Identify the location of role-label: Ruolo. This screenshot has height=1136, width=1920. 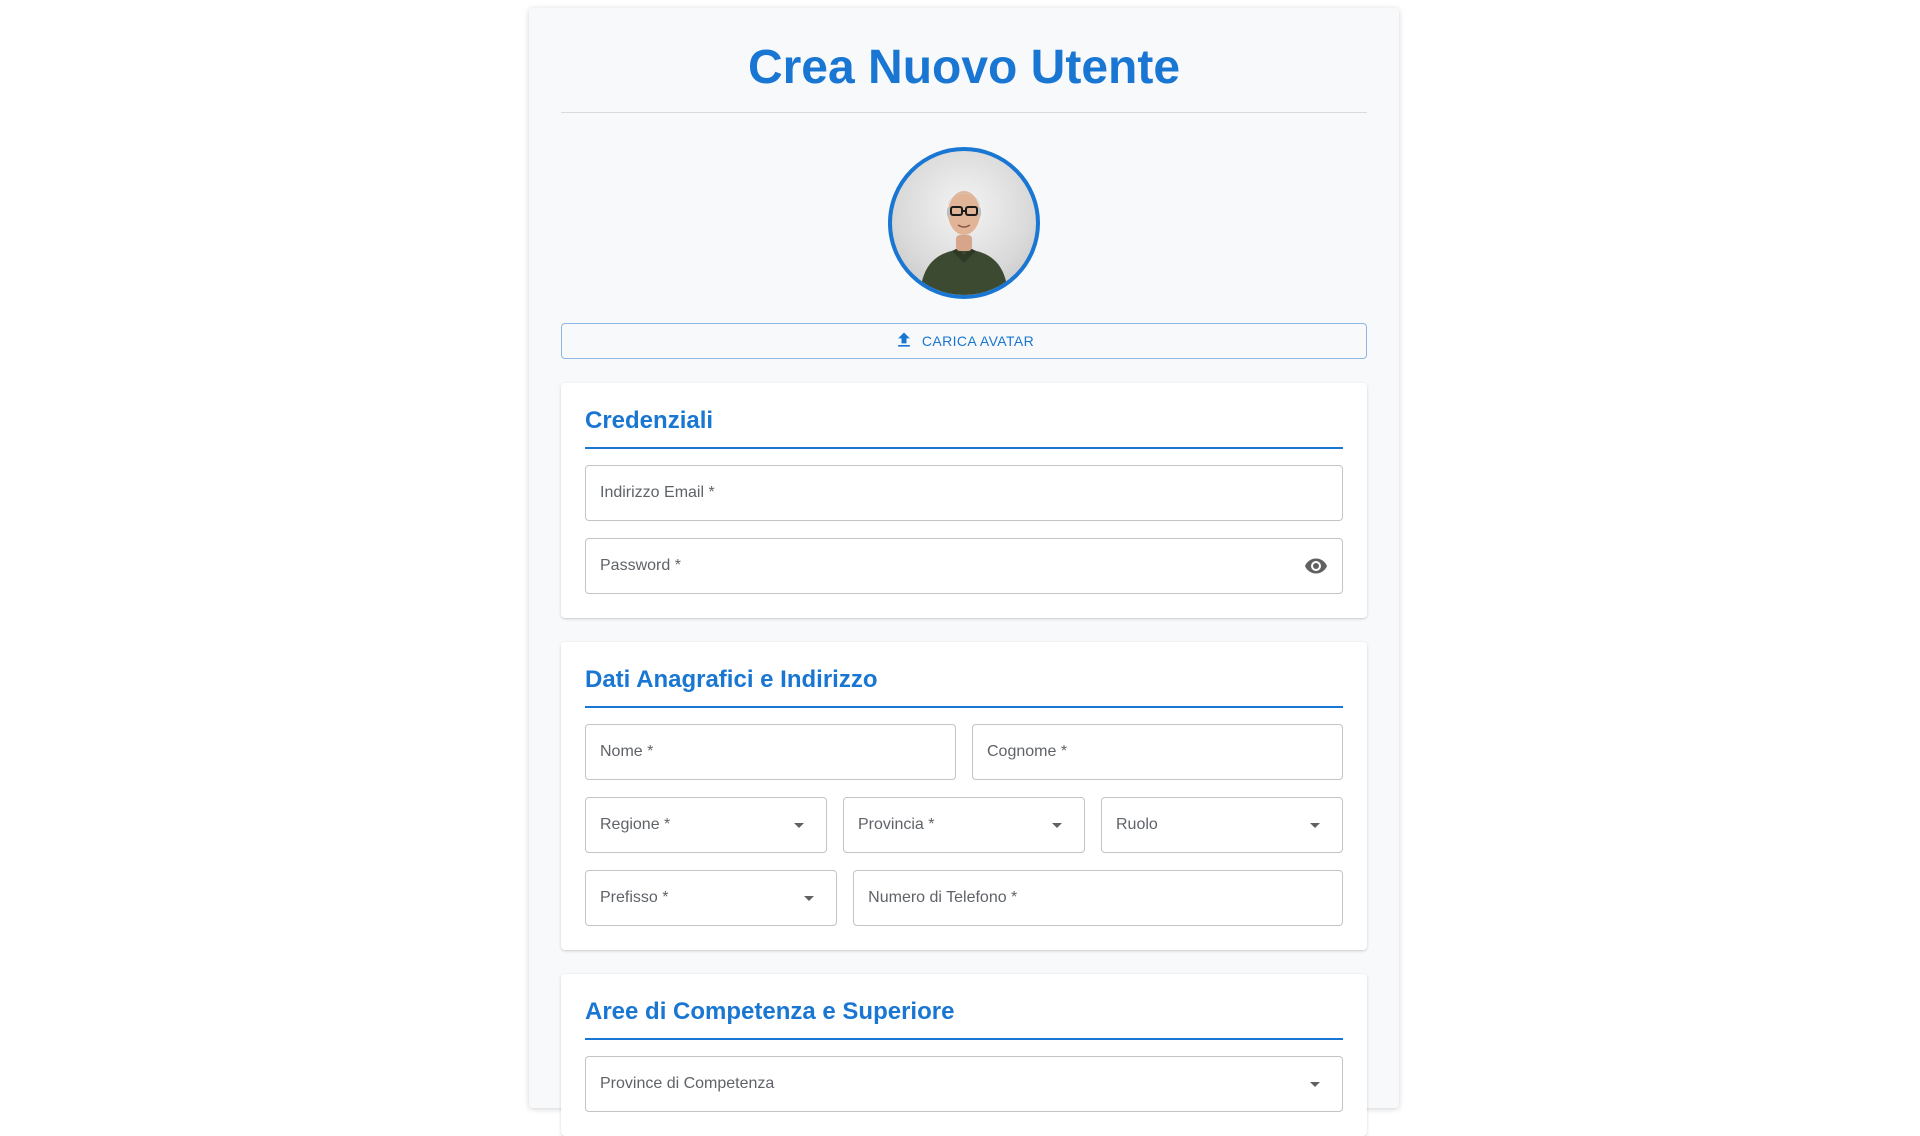
(1137, 824).